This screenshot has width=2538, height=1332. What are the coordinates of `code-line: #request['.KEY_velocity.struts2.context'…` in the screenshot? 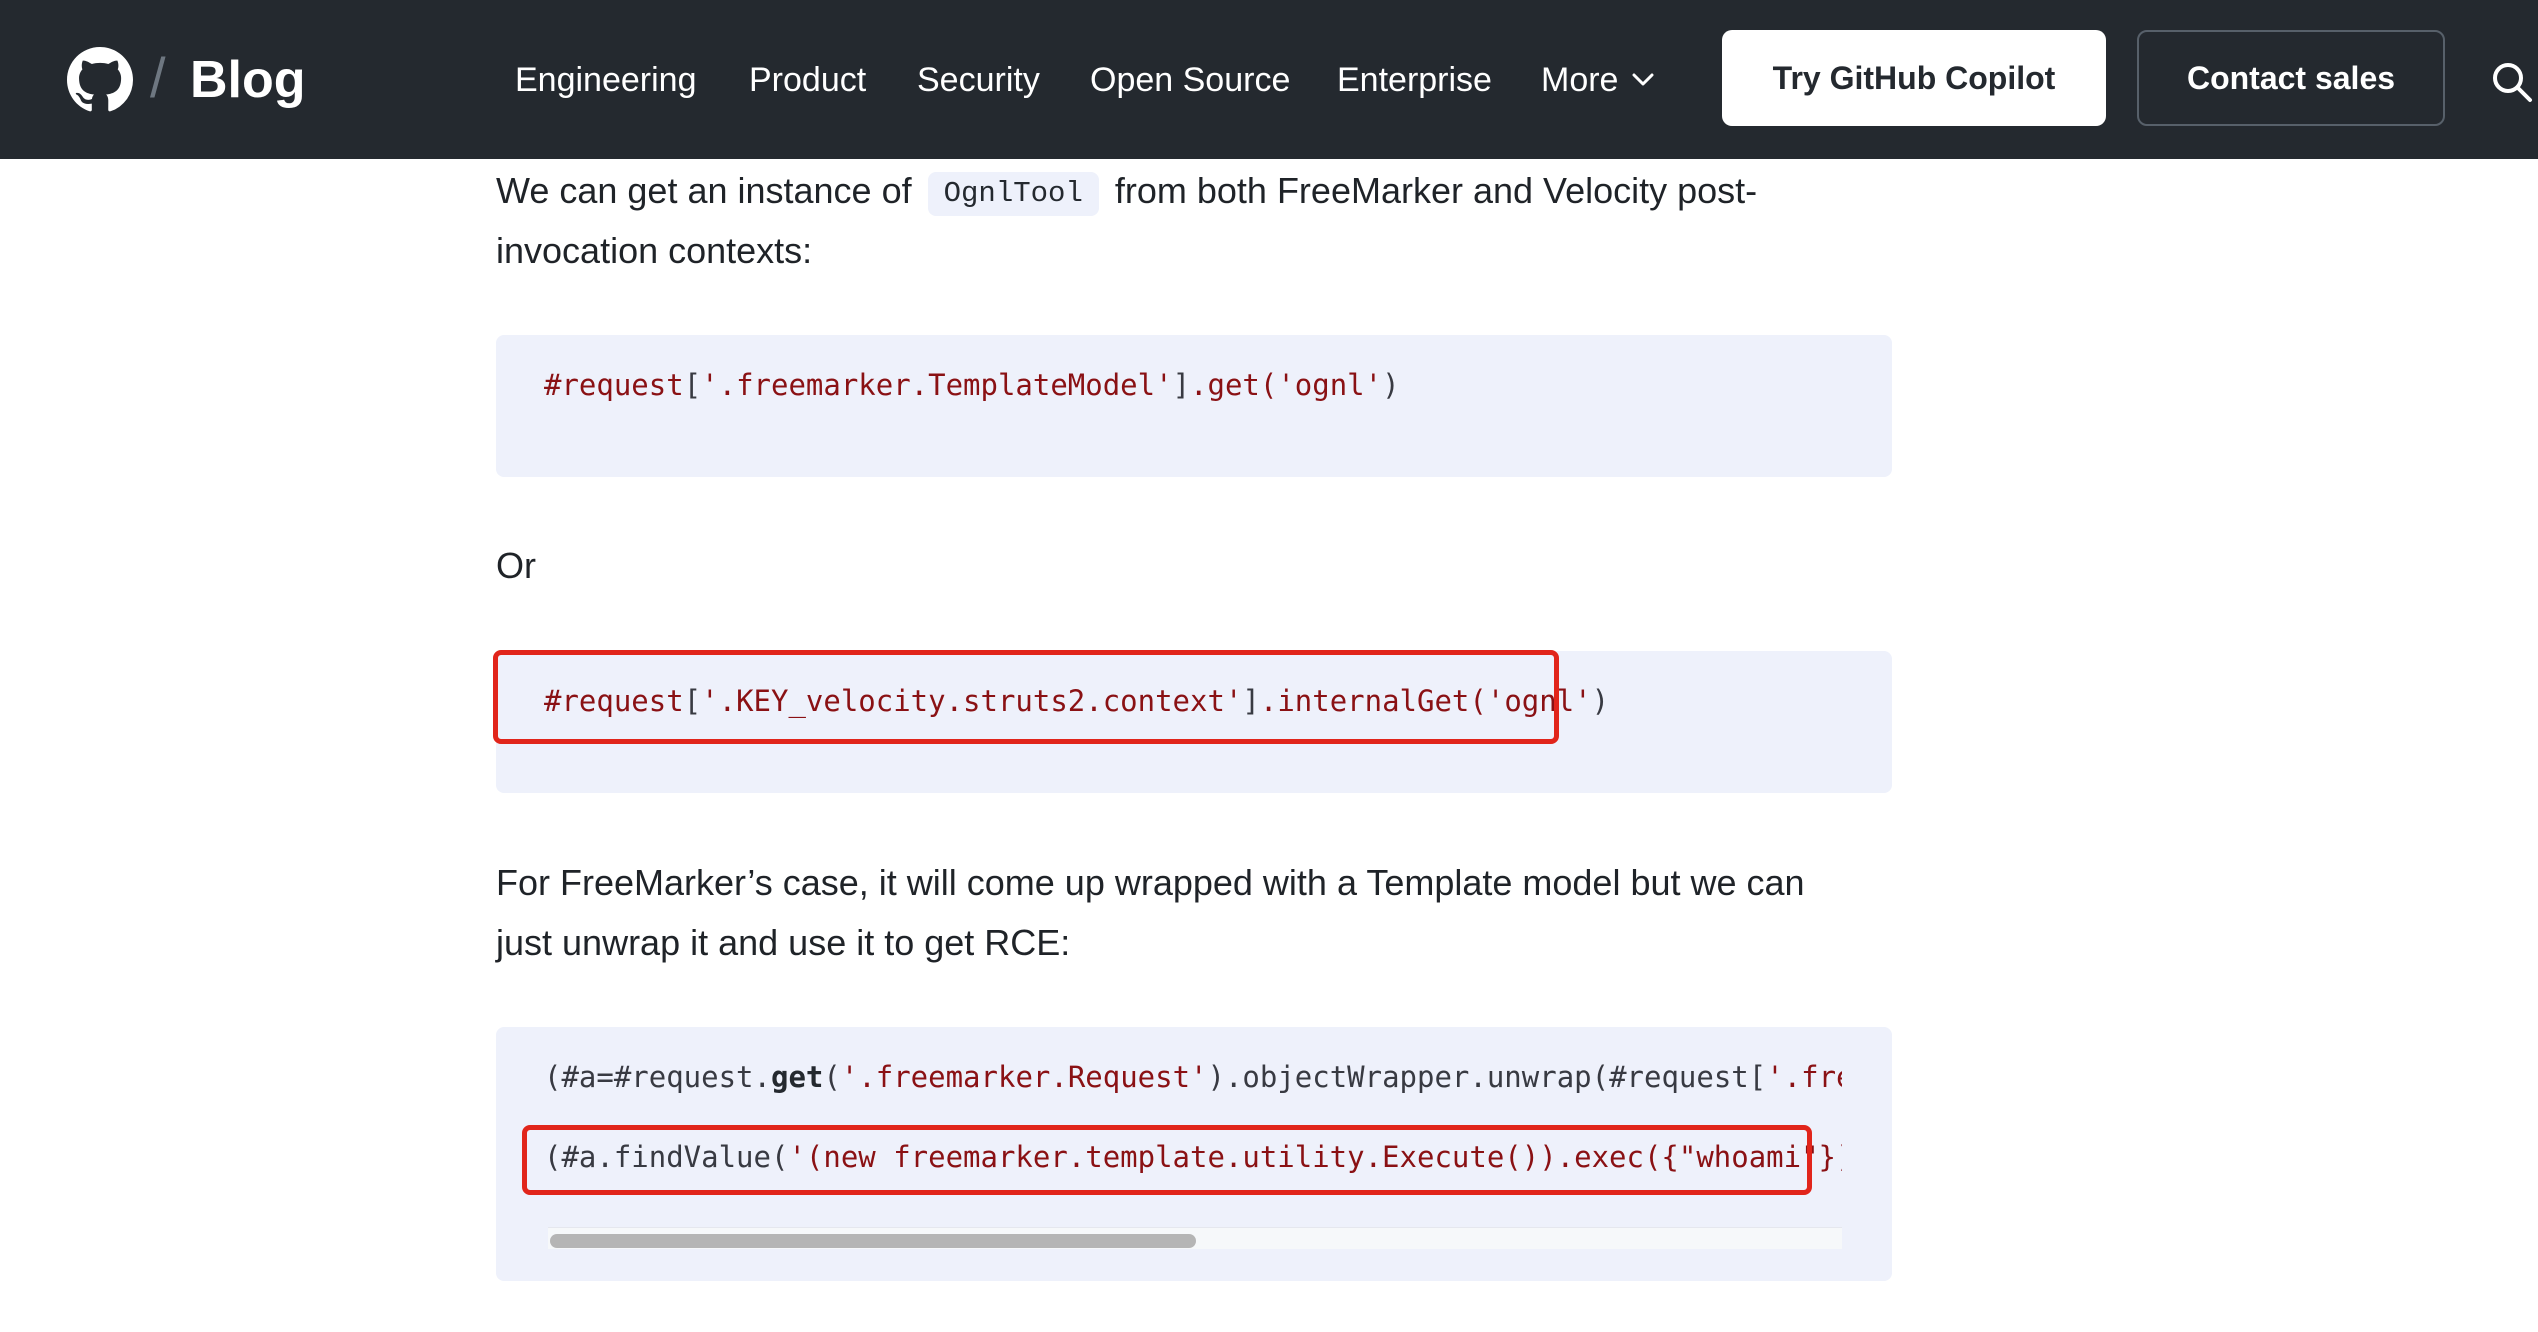 It's located at (1076, 701).